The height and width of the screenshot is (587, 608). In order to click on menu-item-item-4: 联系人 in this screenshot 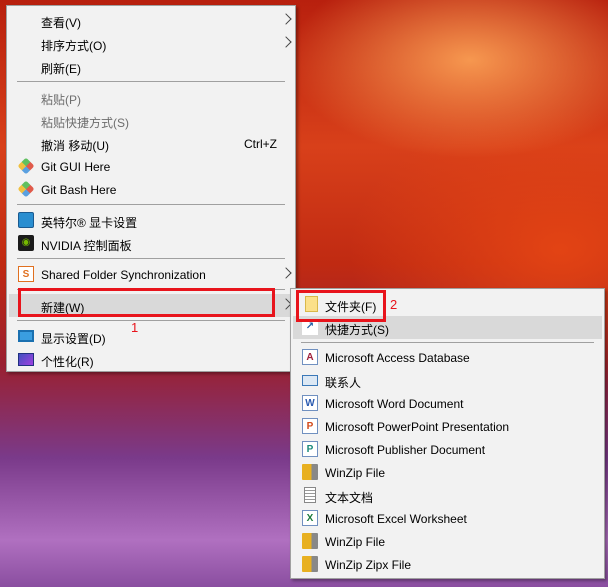, I will do `click(447, 380)`.